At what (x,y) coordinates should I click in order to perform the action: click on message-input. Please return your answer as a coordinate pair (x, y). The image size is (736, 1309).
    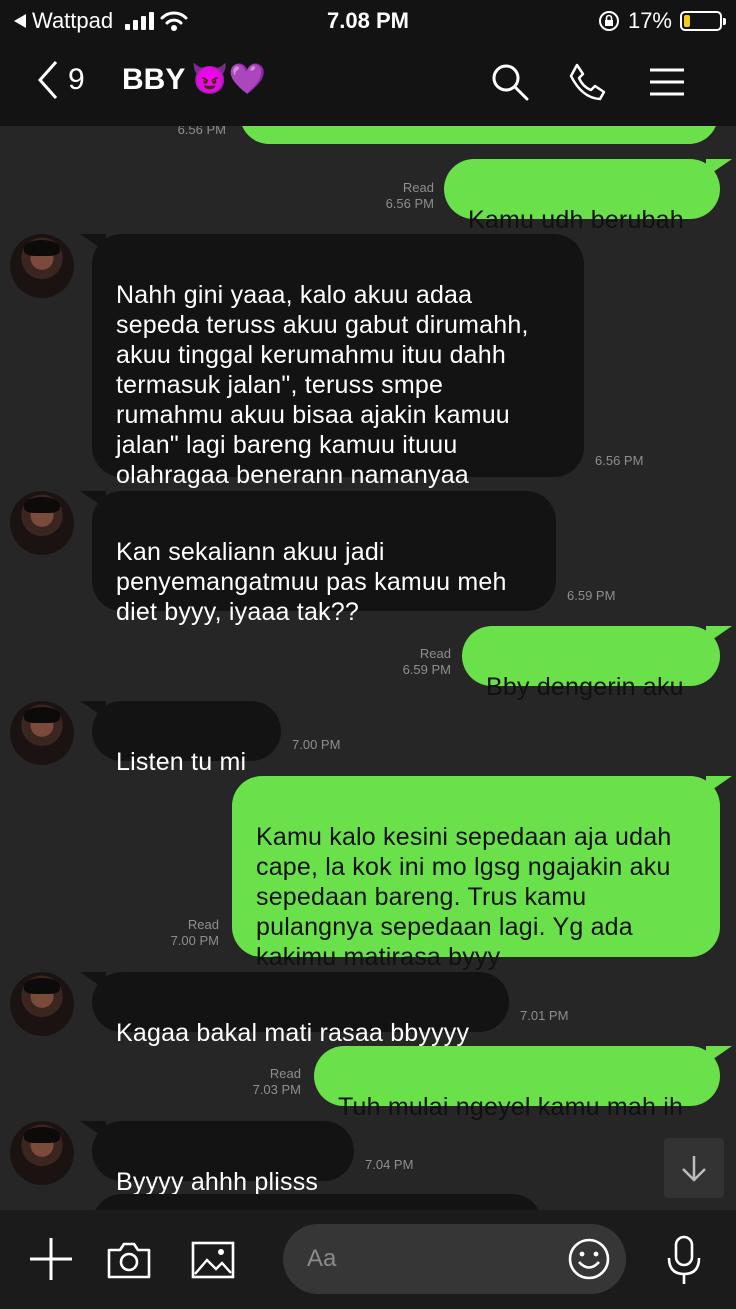
    Looking at the image, I should click on (437, 1259).